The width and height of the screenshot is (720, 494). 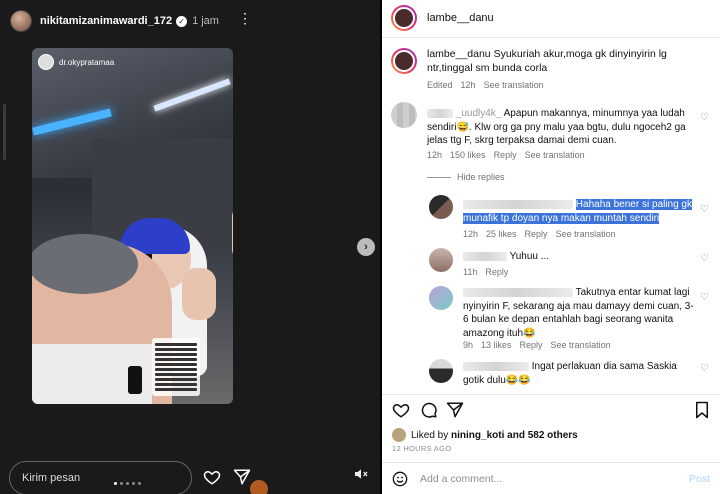 What do you see at coordinates (460, 18) in the screenshot?
I see `post-username: lambe__danu` at bounding box center [460, 18].